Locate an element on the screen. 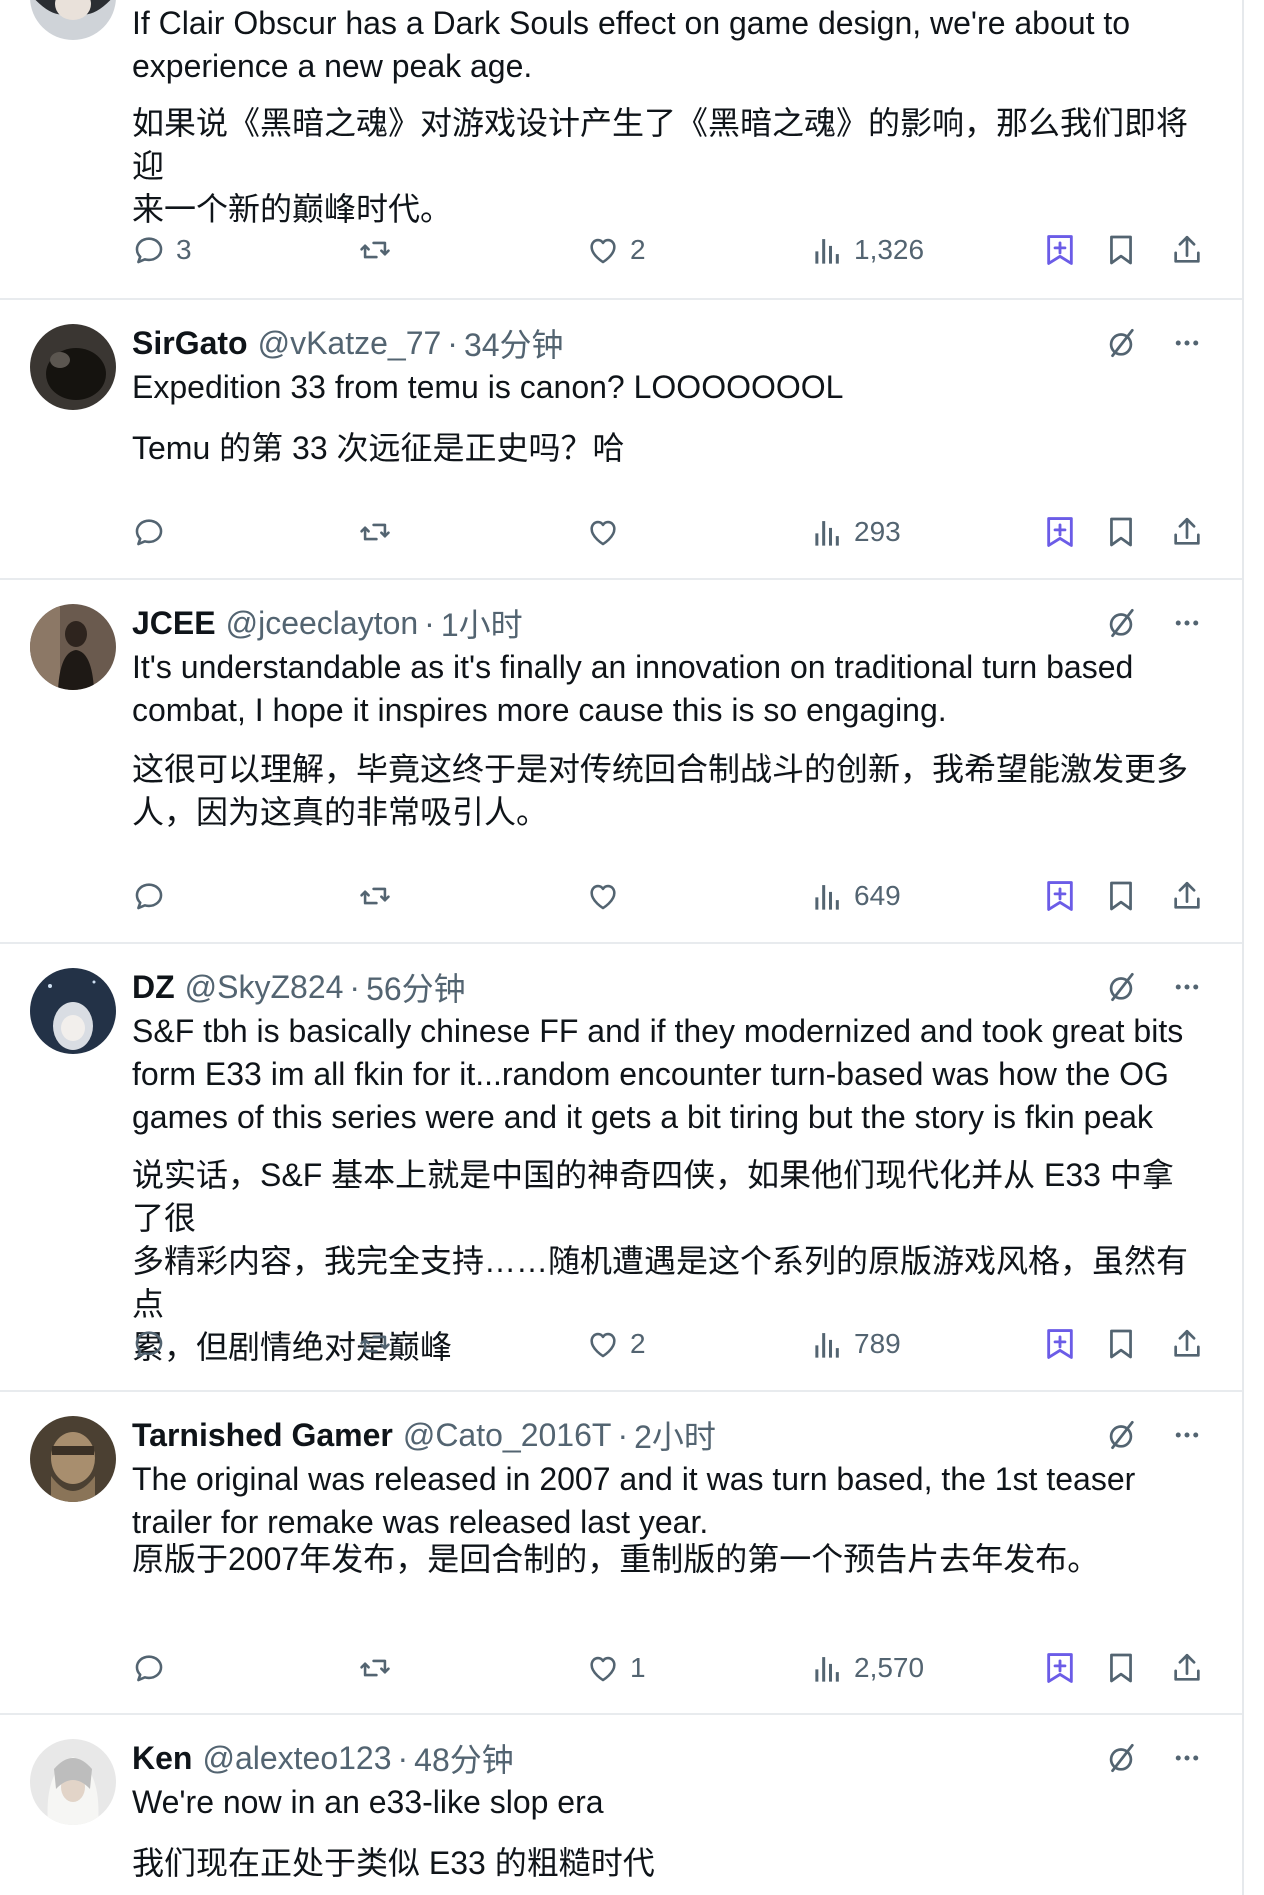  timestamp: 34分钟 is located at coordinates (514, 343).